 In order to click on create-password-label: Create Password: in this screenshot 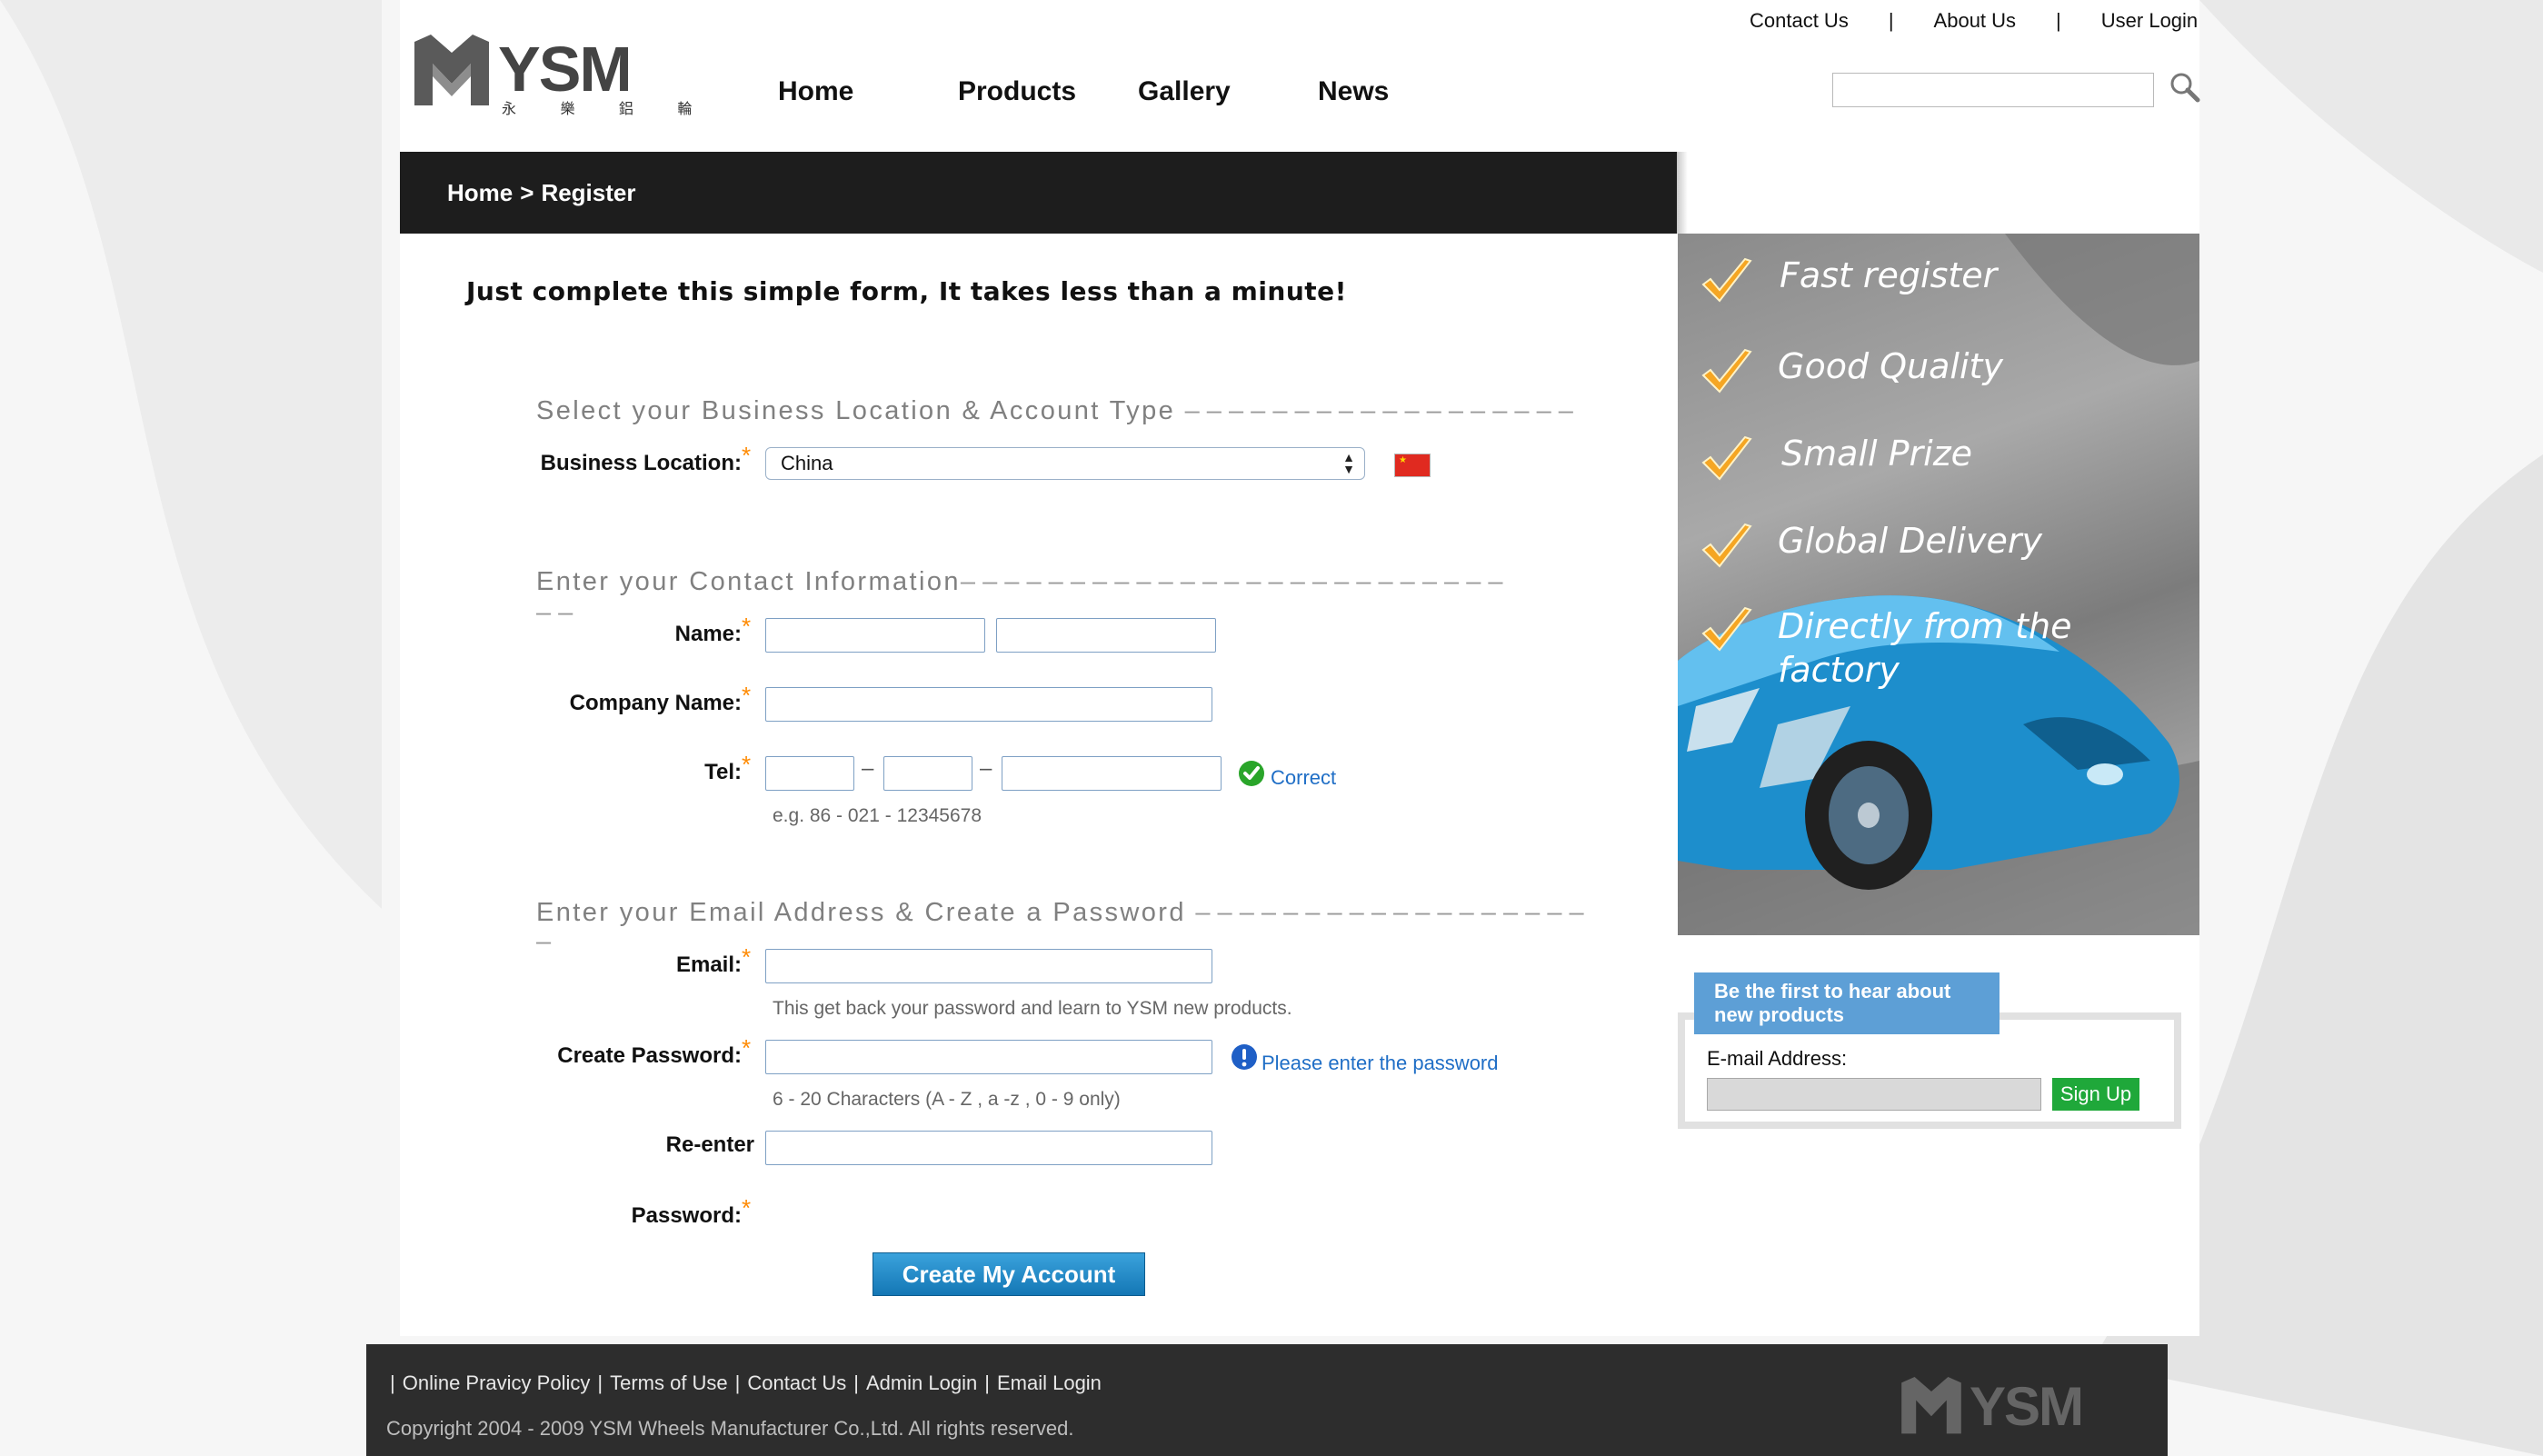, I will do `click(650, 1055)`.